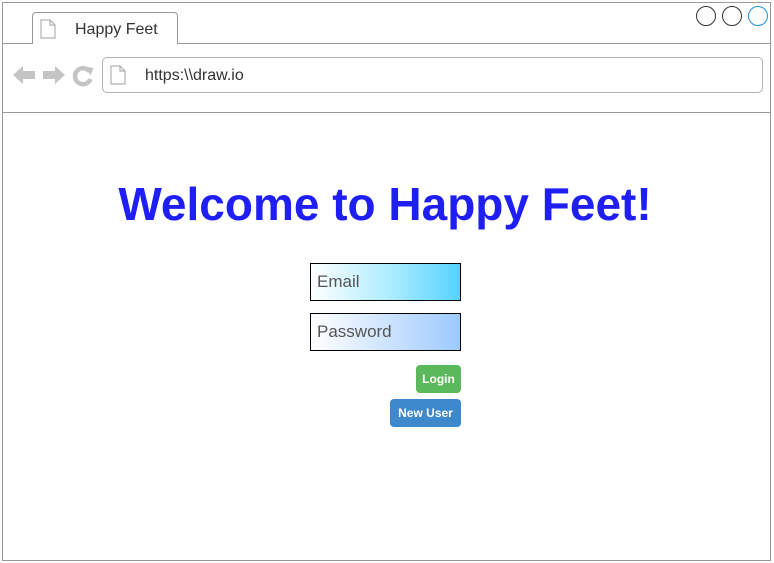 The width and height of the screenshot is (774, 563). I want to click on email-field, so click(385, 282).